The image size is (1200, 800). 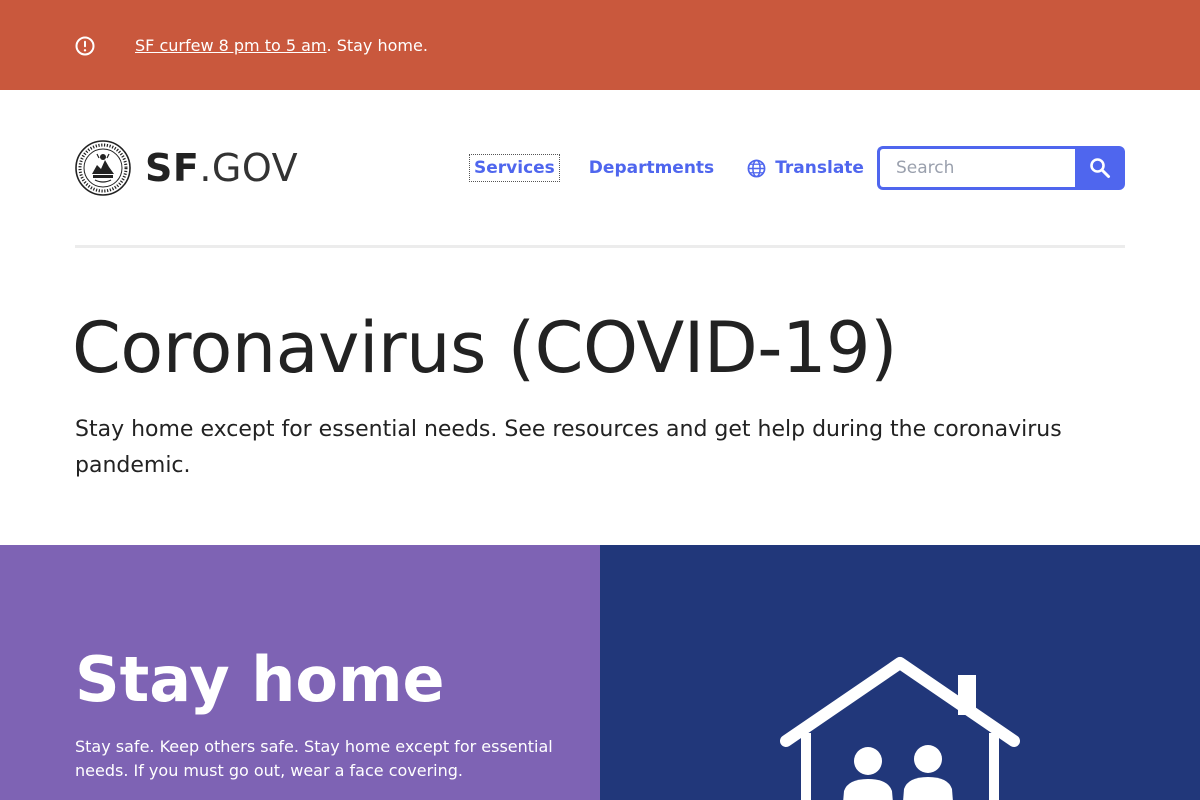 I want to click on alert-circle-icon, so click(x=85, y=46).